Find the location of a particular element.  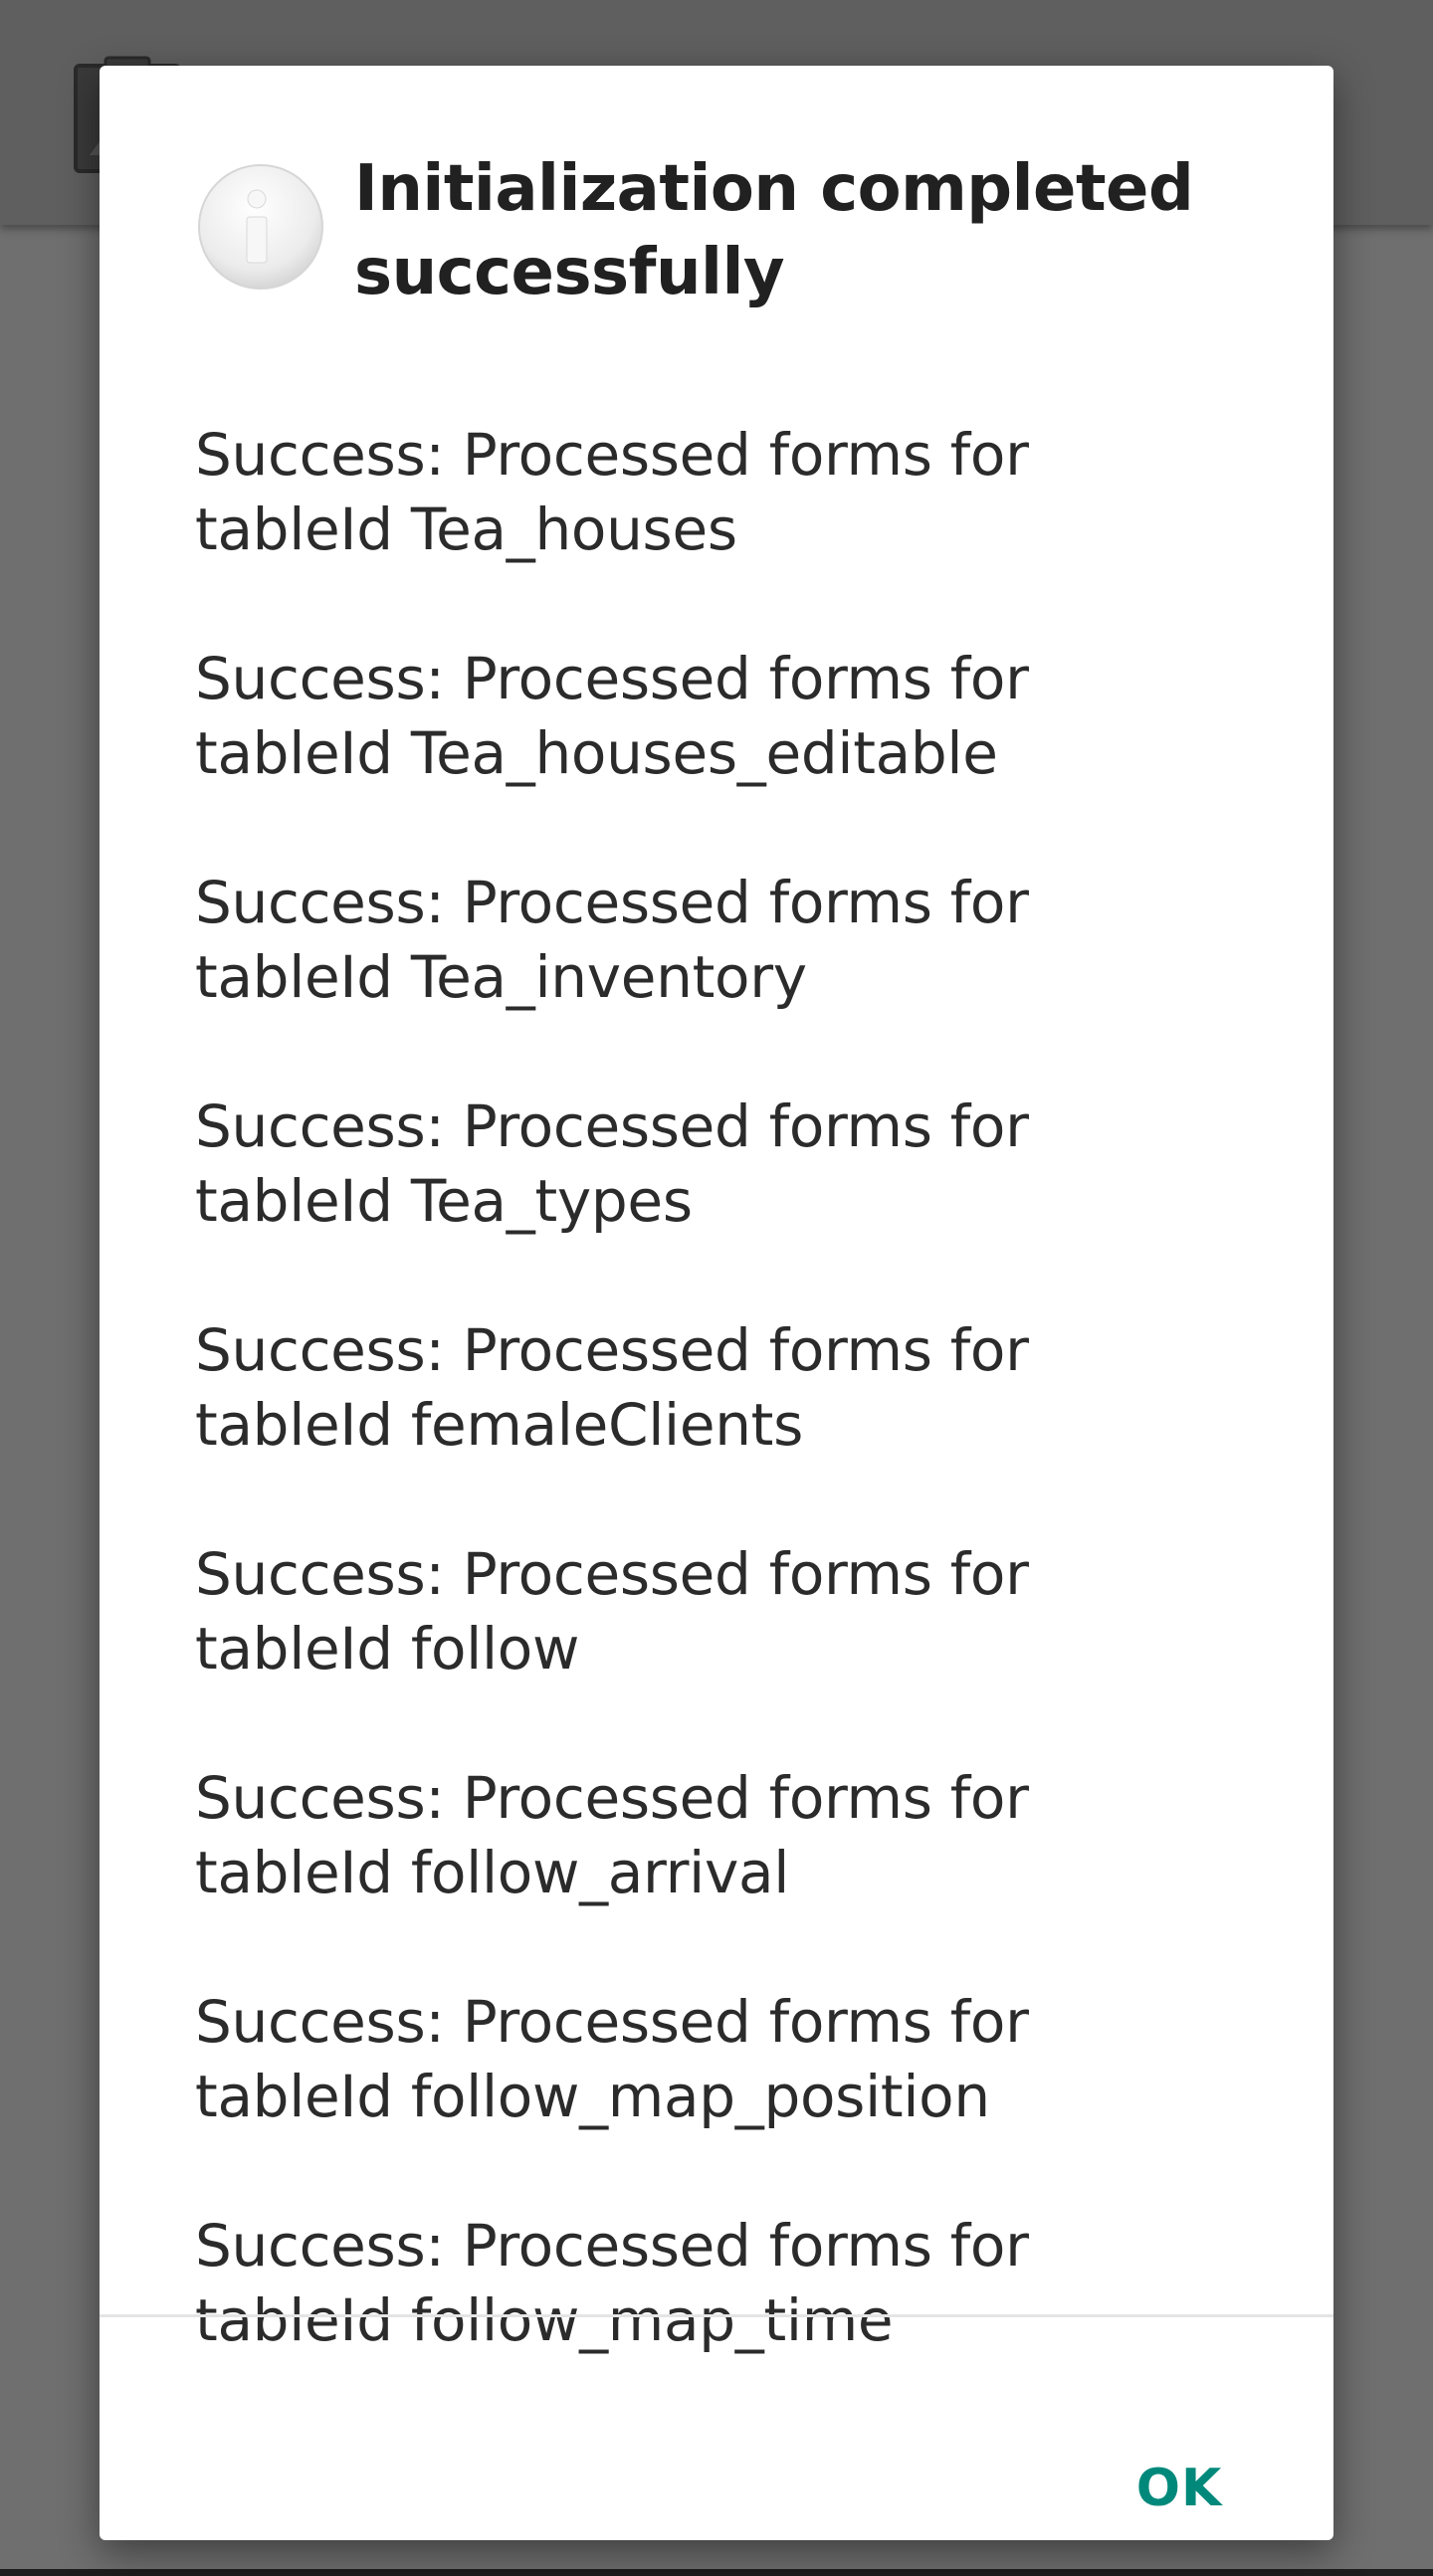

message-line-2: tableId follow_map_position is located at coordinates (592, 2096).